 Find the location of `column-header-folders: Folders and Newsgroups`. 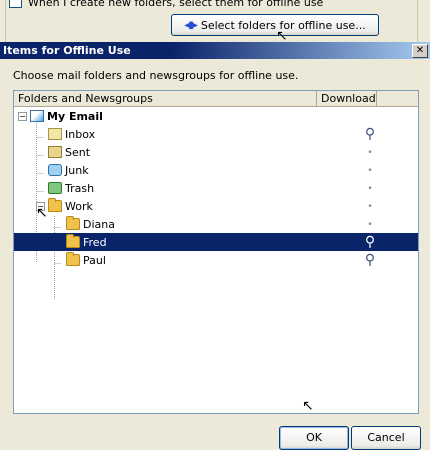

column-header-folders: Folders and Newsgroups is located at coordinates (165, 98).